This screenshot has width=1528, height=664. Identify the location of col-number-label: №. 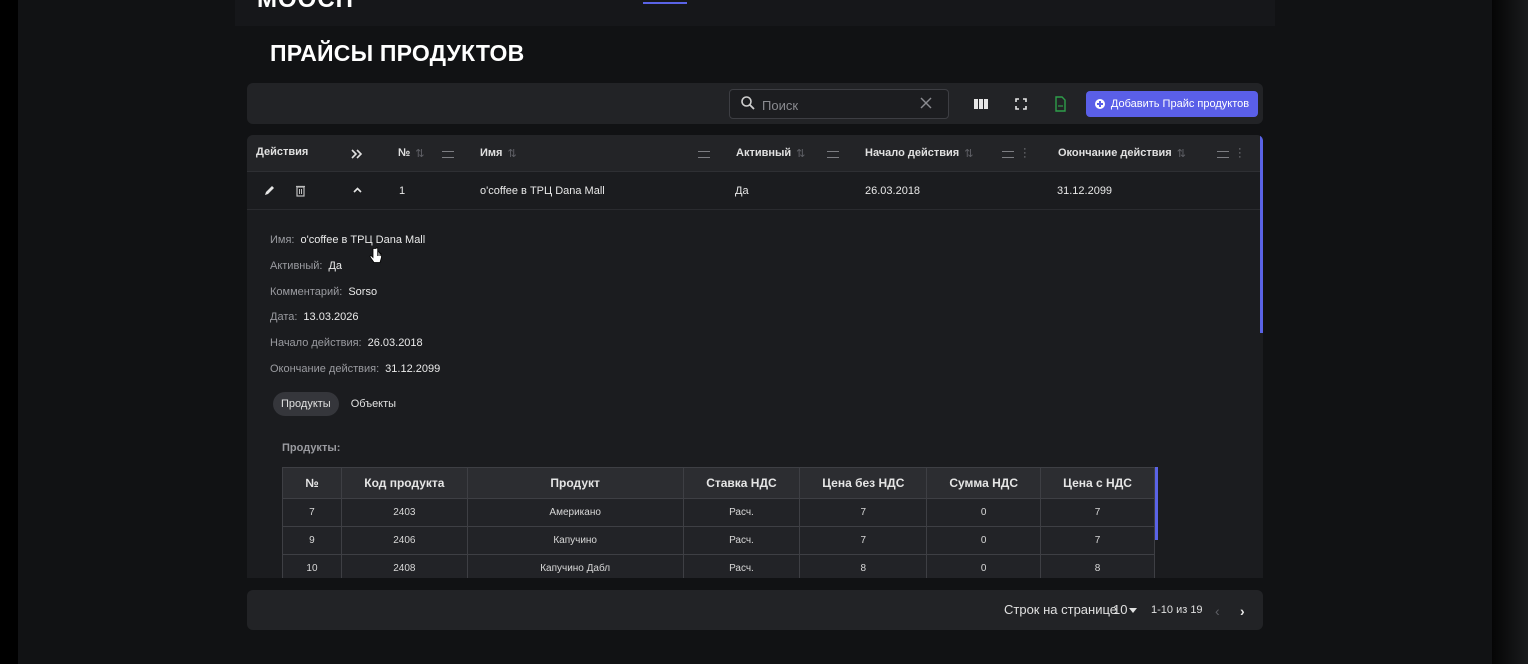
(404, 153).